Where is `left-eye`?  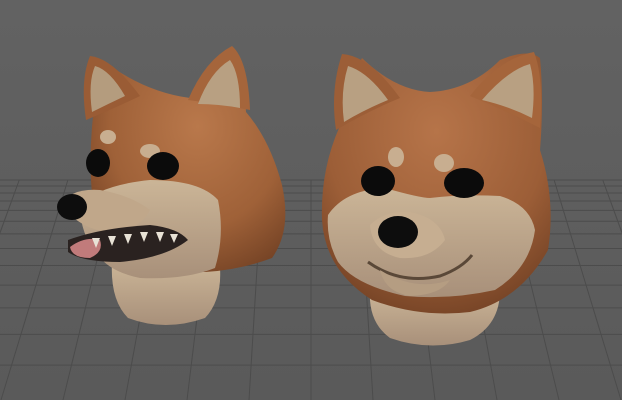
left-eye is located at coordinates (98, 163).